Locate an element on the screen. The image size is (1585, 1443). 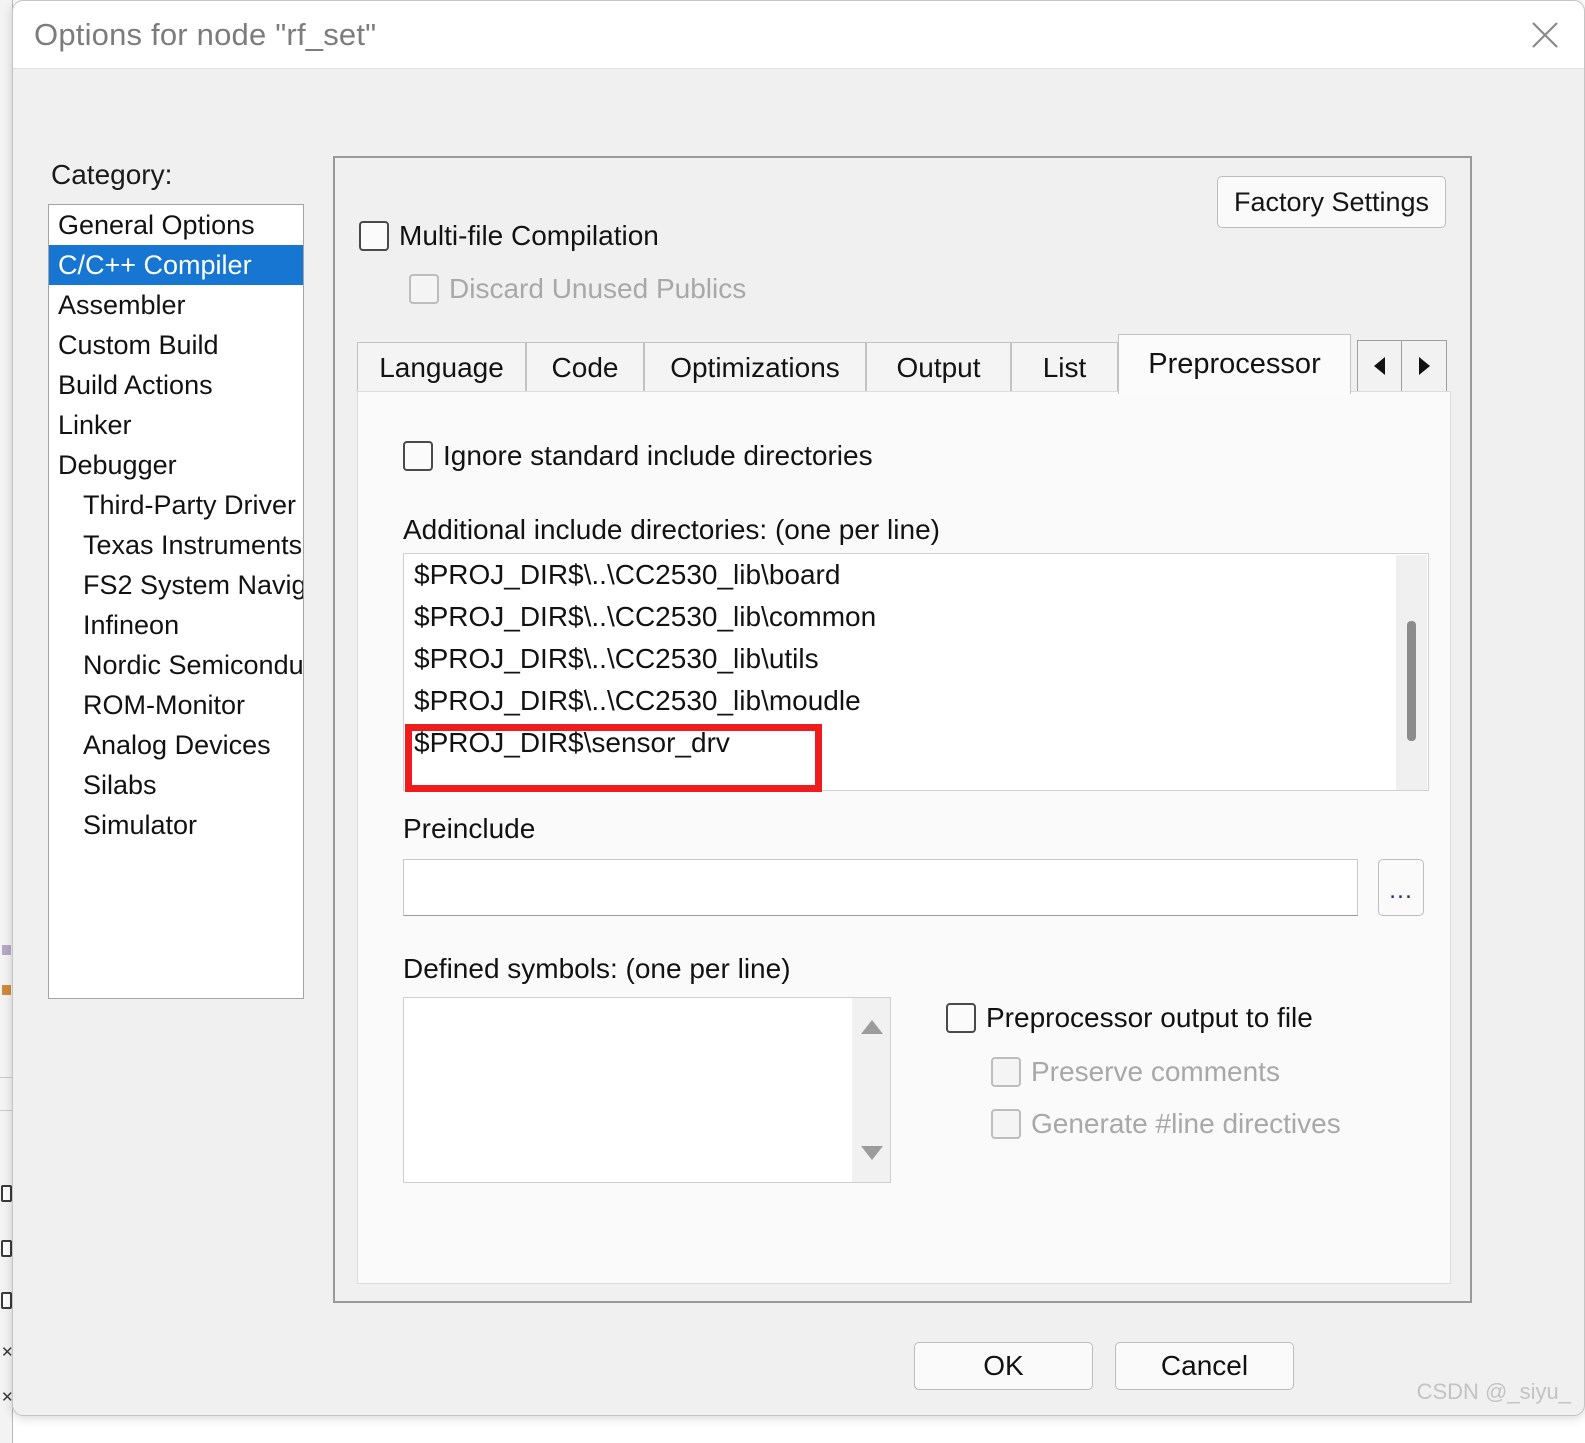
tab-scroll-buttons is located at coordinates (1402, 366).